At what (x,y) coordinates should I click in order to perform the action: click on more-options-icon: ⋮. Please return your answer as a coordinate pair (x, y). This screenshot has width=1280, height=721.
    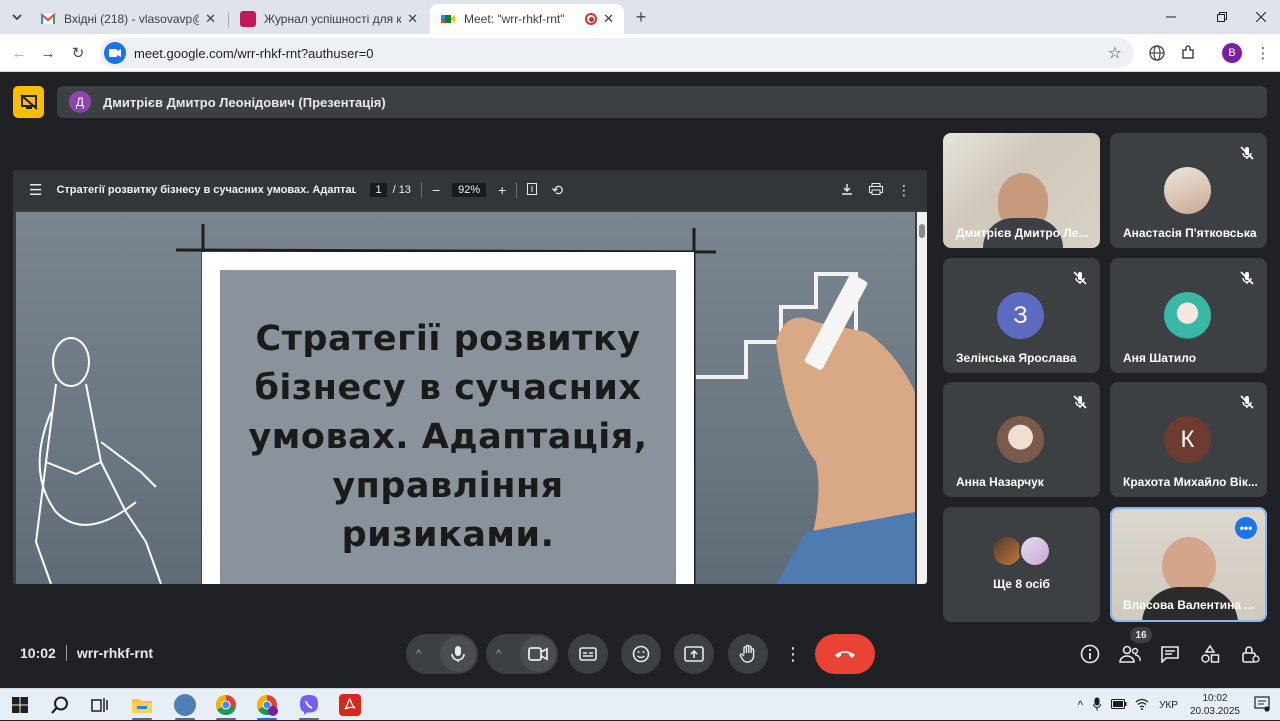
    Looking at the image, I should click on (904, 190).